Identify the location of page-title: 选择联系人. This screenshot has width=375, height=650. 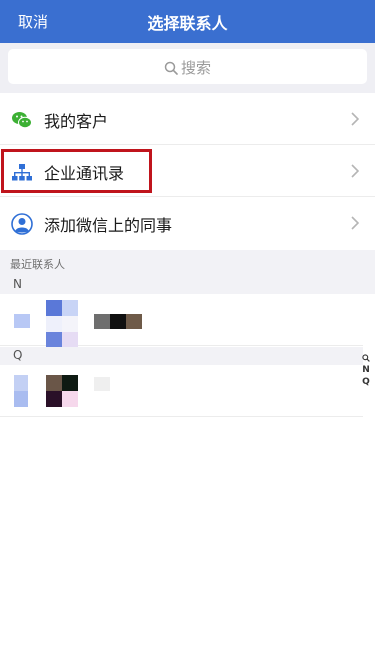
(187, 23).